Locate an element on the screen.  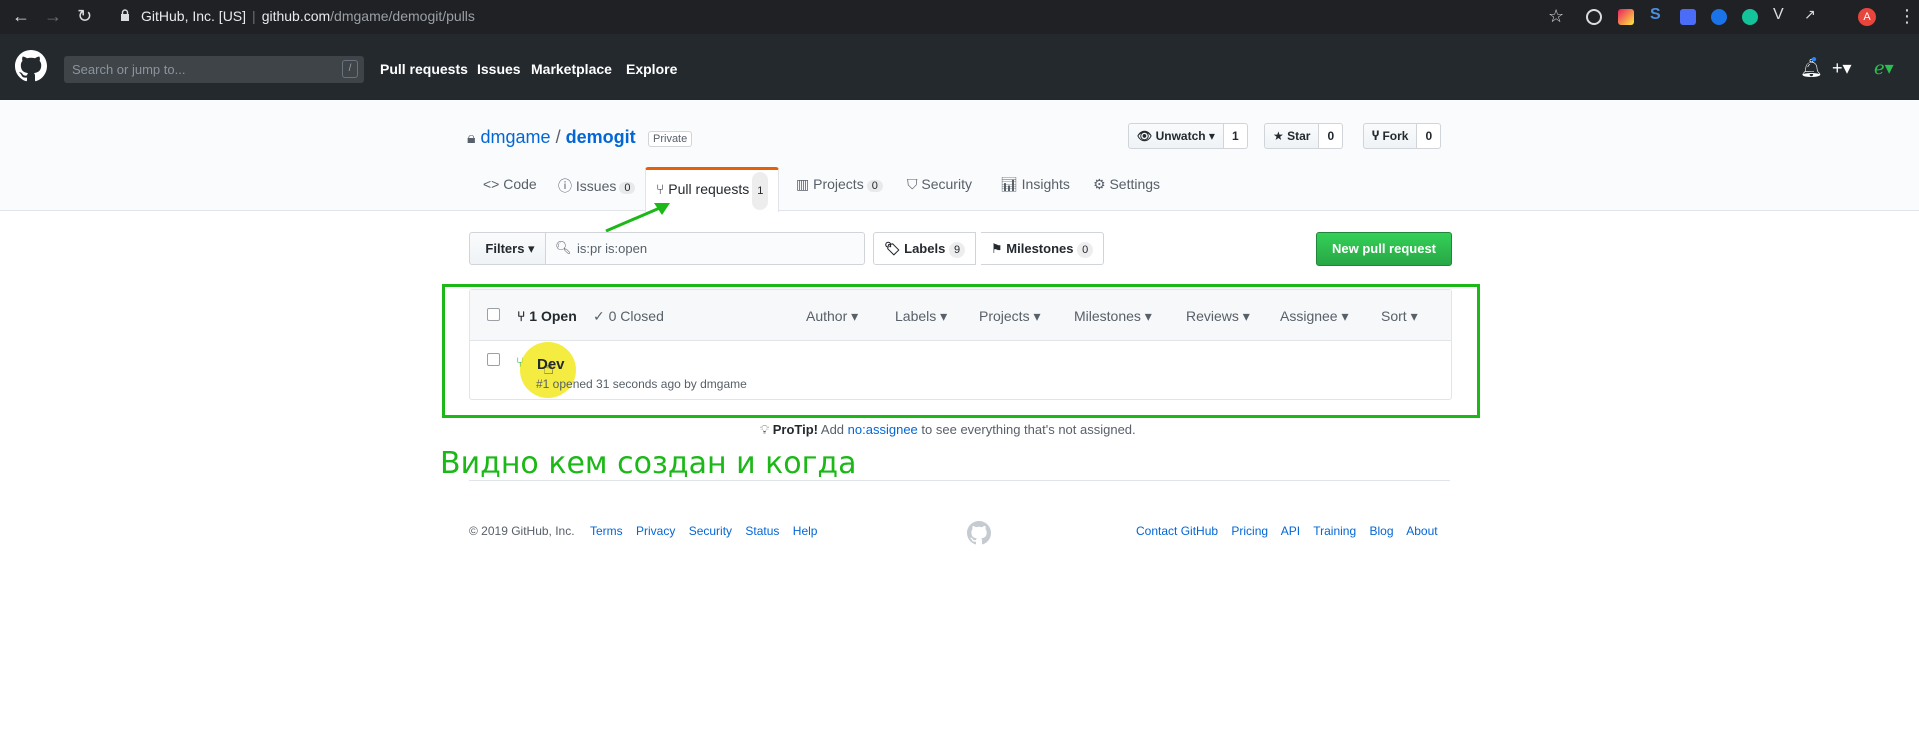
unwatch-button: 👁︎ Unwatch ▾ is located at coordinates (1176, 136).